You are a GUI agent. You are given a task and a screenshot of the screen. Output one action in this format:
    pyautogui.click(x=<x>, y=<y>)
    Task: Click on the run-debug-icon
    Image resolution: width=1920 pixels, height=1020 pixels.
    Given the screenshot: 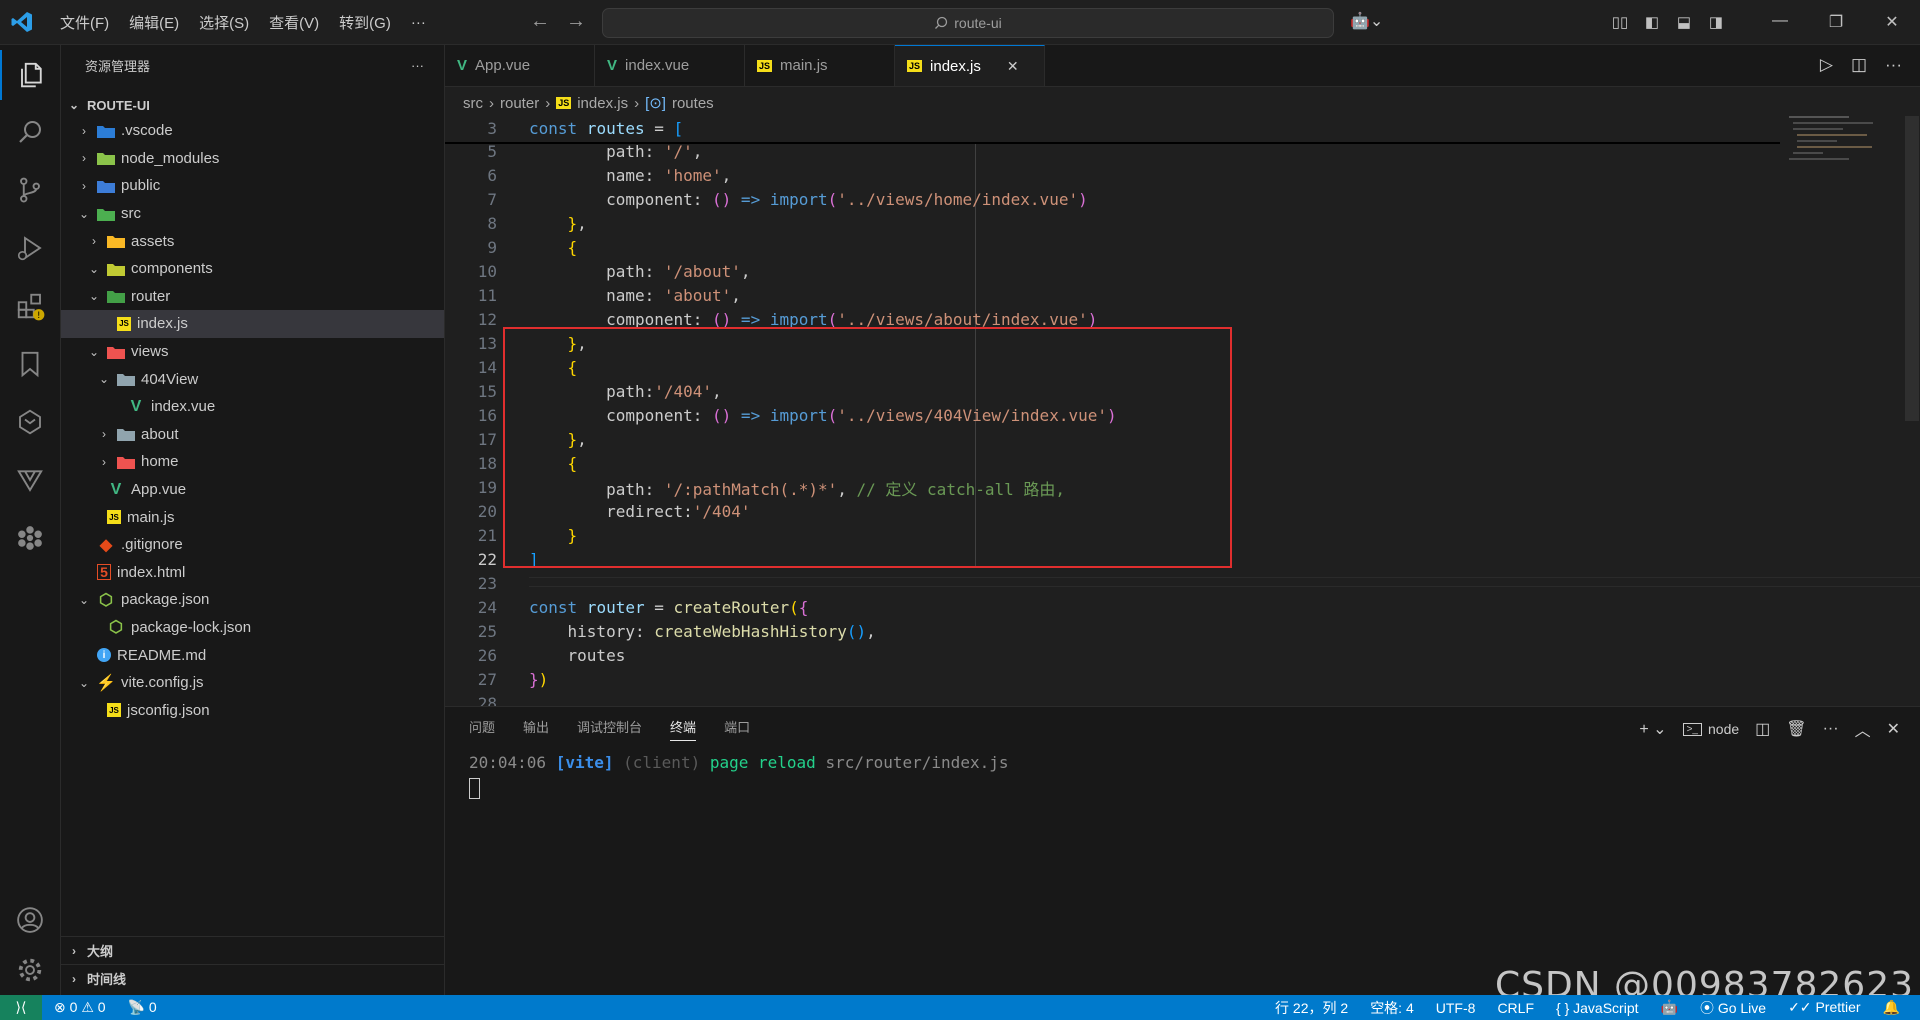 What is the action you would take?
    pyautogui.click(x=30, y=248)
    